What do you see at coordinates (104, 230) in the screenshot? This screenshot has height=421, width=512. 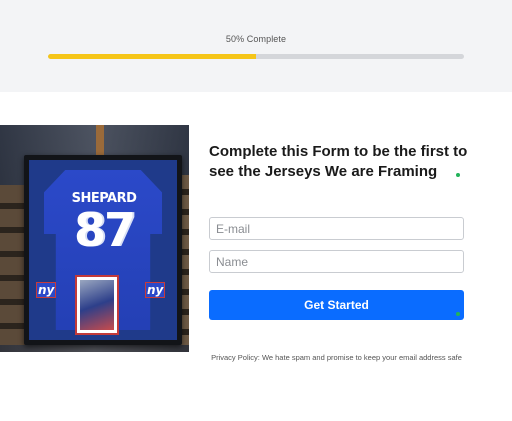 I see `jersey-number: 87` at bounding box center [104, 230].